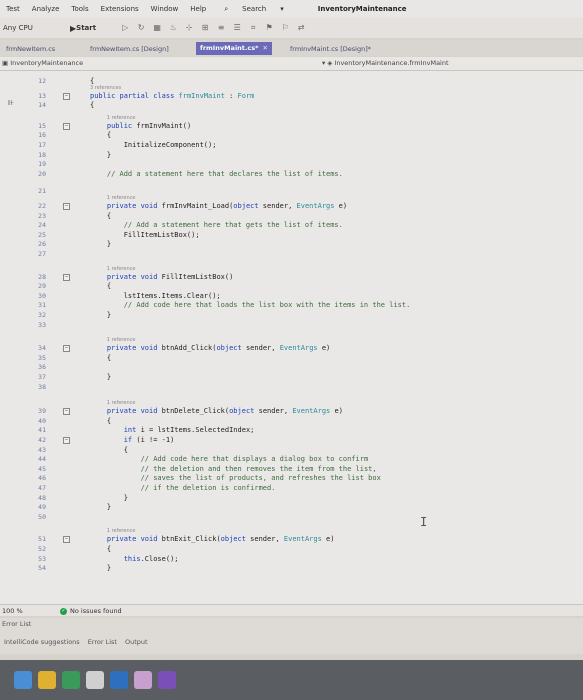  I want to click on flag-icon: ⚐, so click(285, 28).